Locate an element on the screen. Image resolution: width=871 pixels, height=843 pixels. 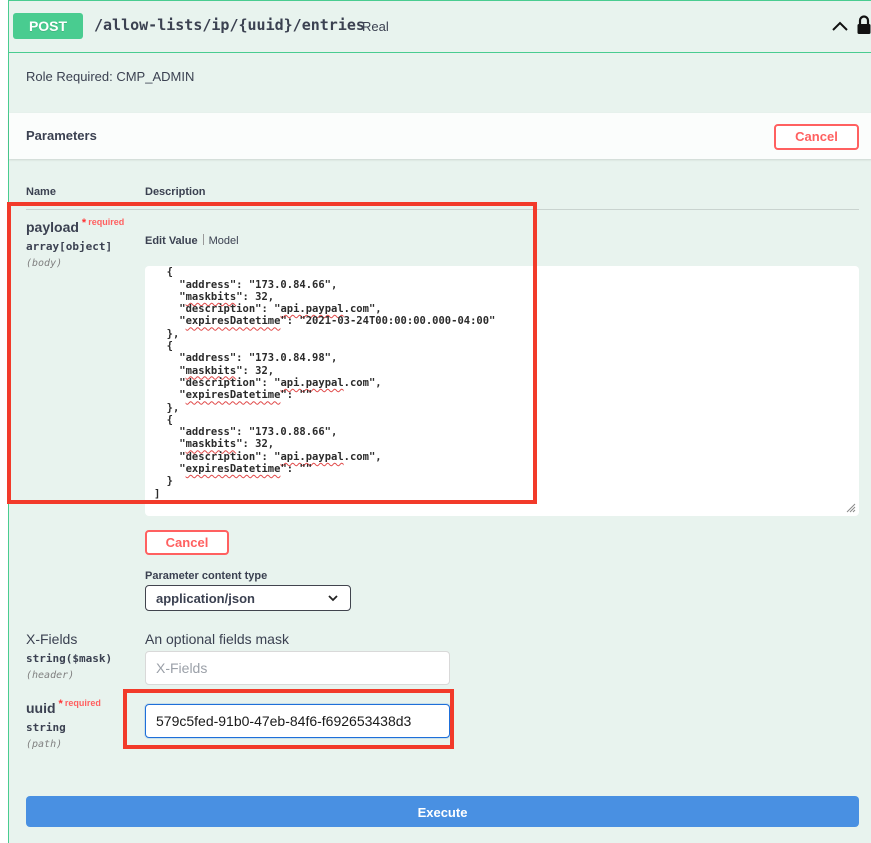
content-type-label: Parameter content type is located at coordinates (206, 576).